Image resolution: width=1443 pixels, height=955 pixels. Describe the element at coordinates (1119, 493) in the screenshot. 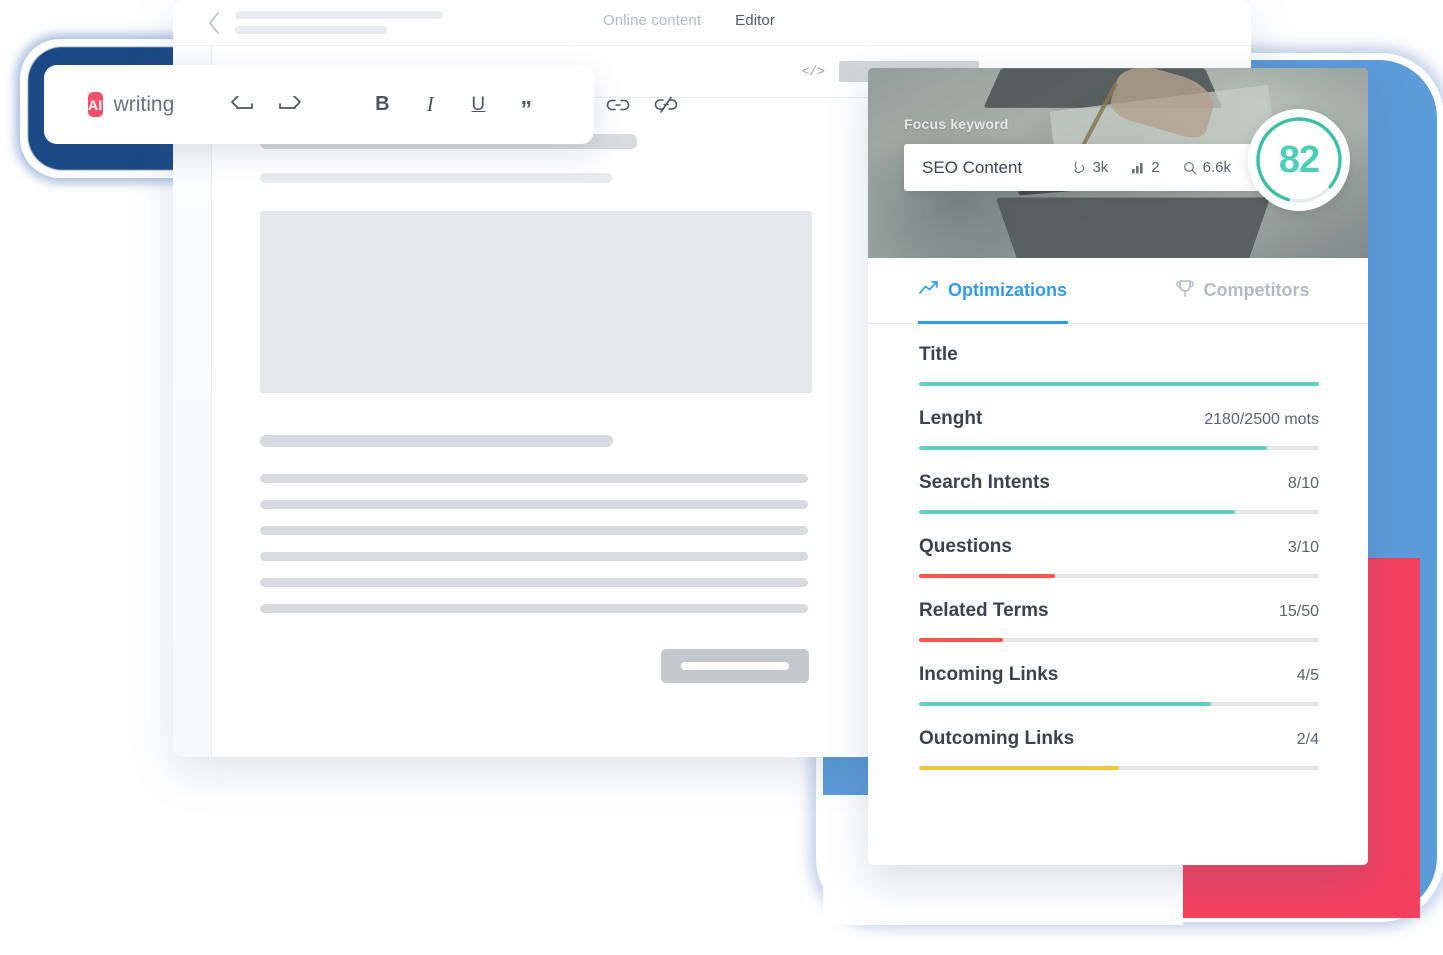

I see `optimization-row: Search Intents 8/10` at that location.